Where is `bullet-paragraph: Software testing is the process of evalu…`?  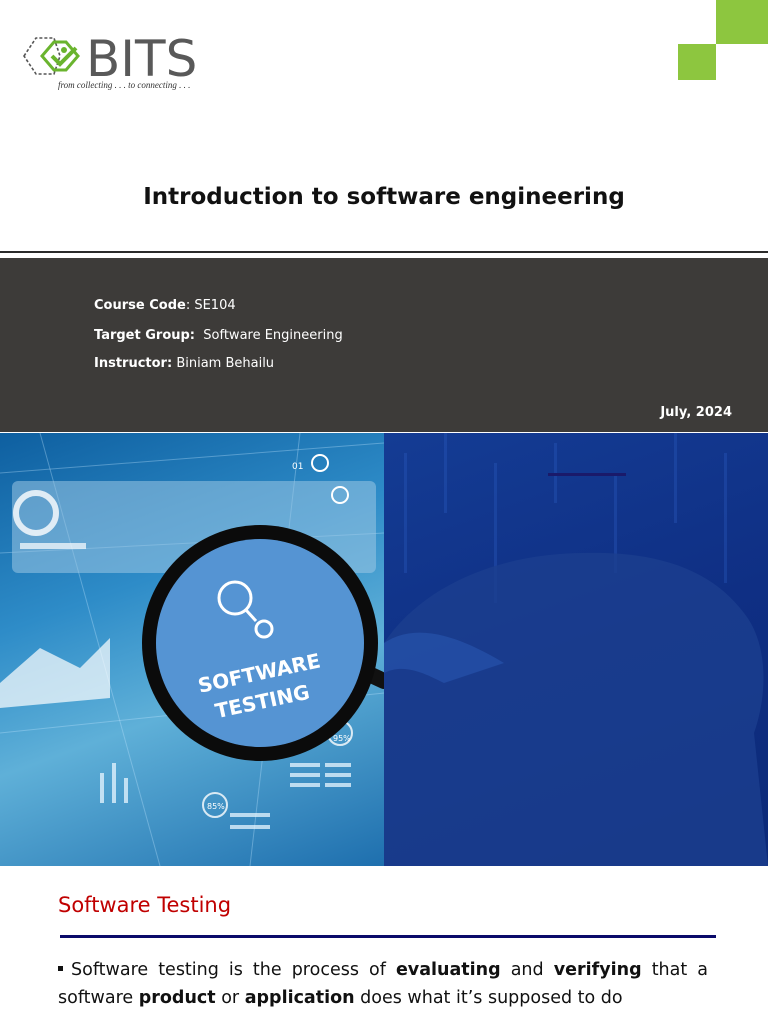 bullet-paragraph: Software testing is the process of evalu… is located at coordinates (383, 984).